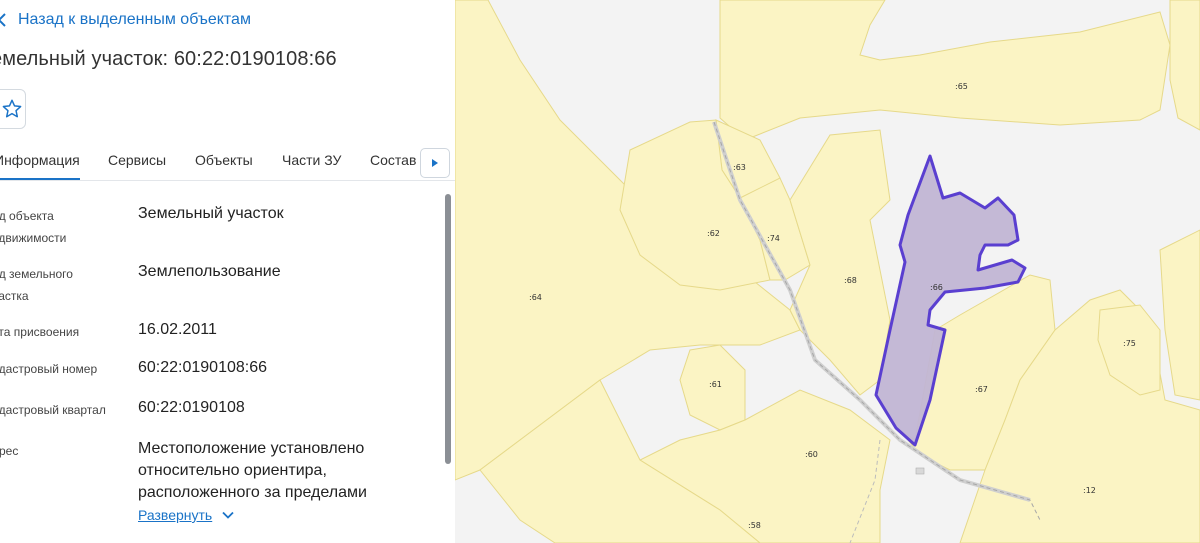  What do you see at coordinates (713, 233) in the screenshot?
I see `parcel-label-62: :62` at bounding box center [713, 233].